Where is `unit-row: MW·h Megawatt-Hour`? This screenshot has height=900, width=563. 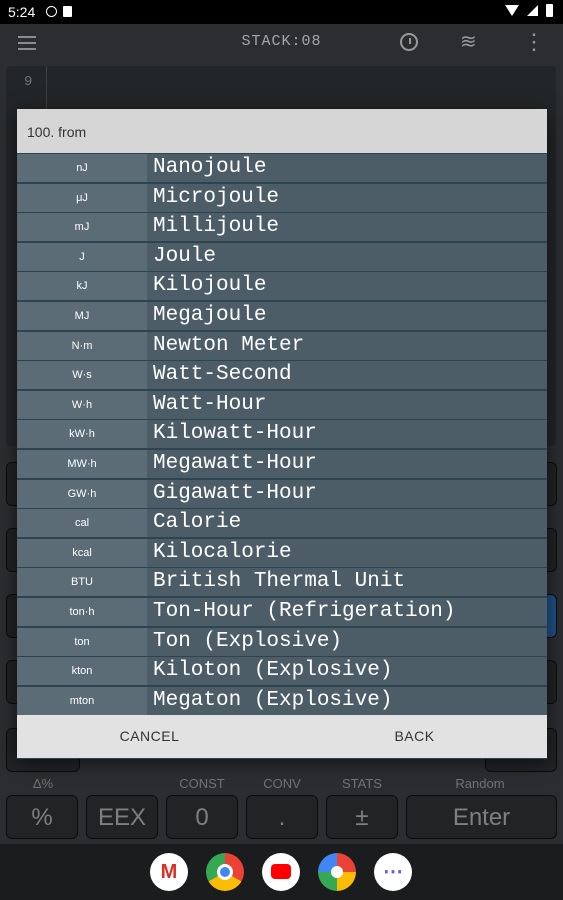
unit-row: MW·h Megawatt-Hour is located at coordinates (282, 464).